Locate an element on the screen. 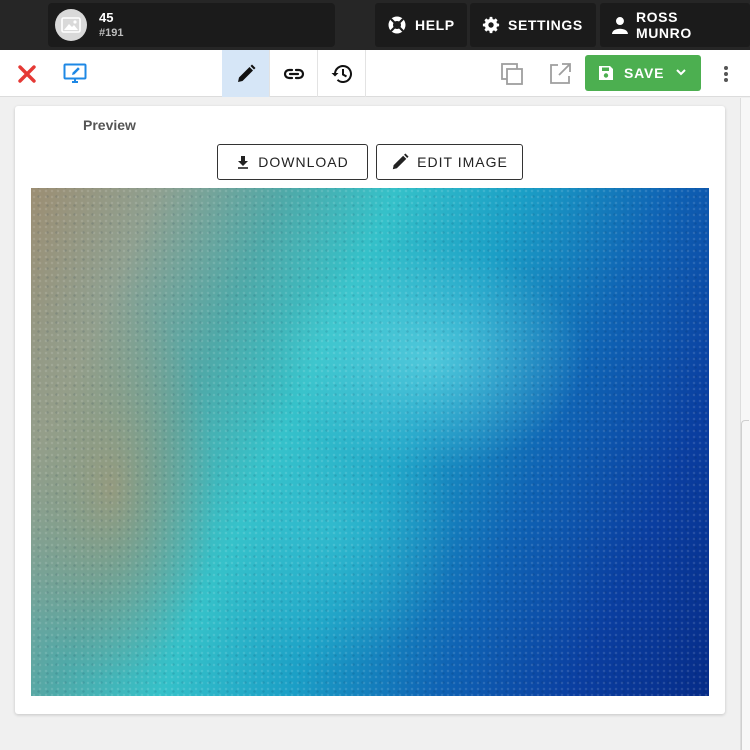  link-icon is located at coordinates (293, 73).